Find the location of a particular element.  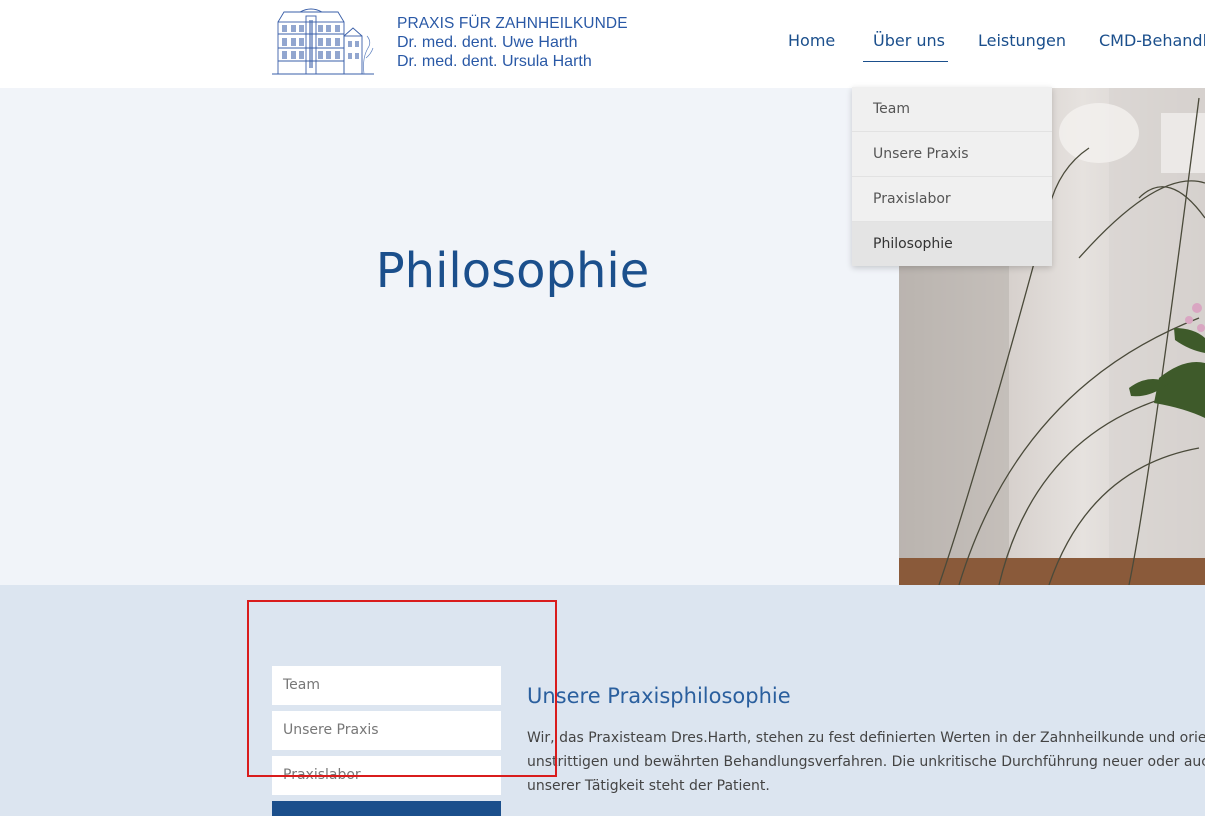

practice-building-logo is located at coordinates (323, 42).